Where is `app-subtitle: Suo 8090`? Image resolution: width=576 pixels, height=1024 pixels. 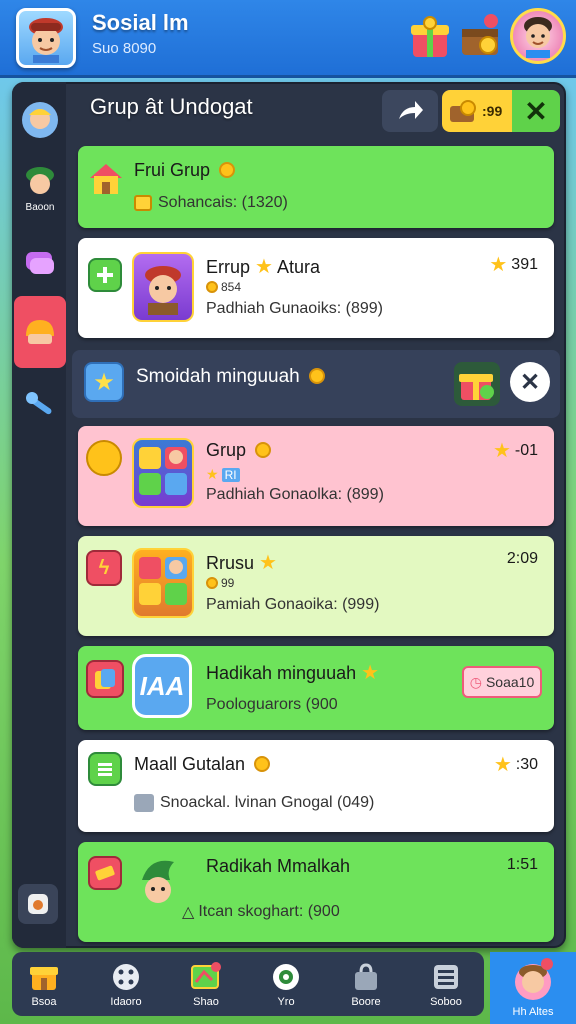
app-subtitle: Suo 8090 is located at coordinates (124, 48).